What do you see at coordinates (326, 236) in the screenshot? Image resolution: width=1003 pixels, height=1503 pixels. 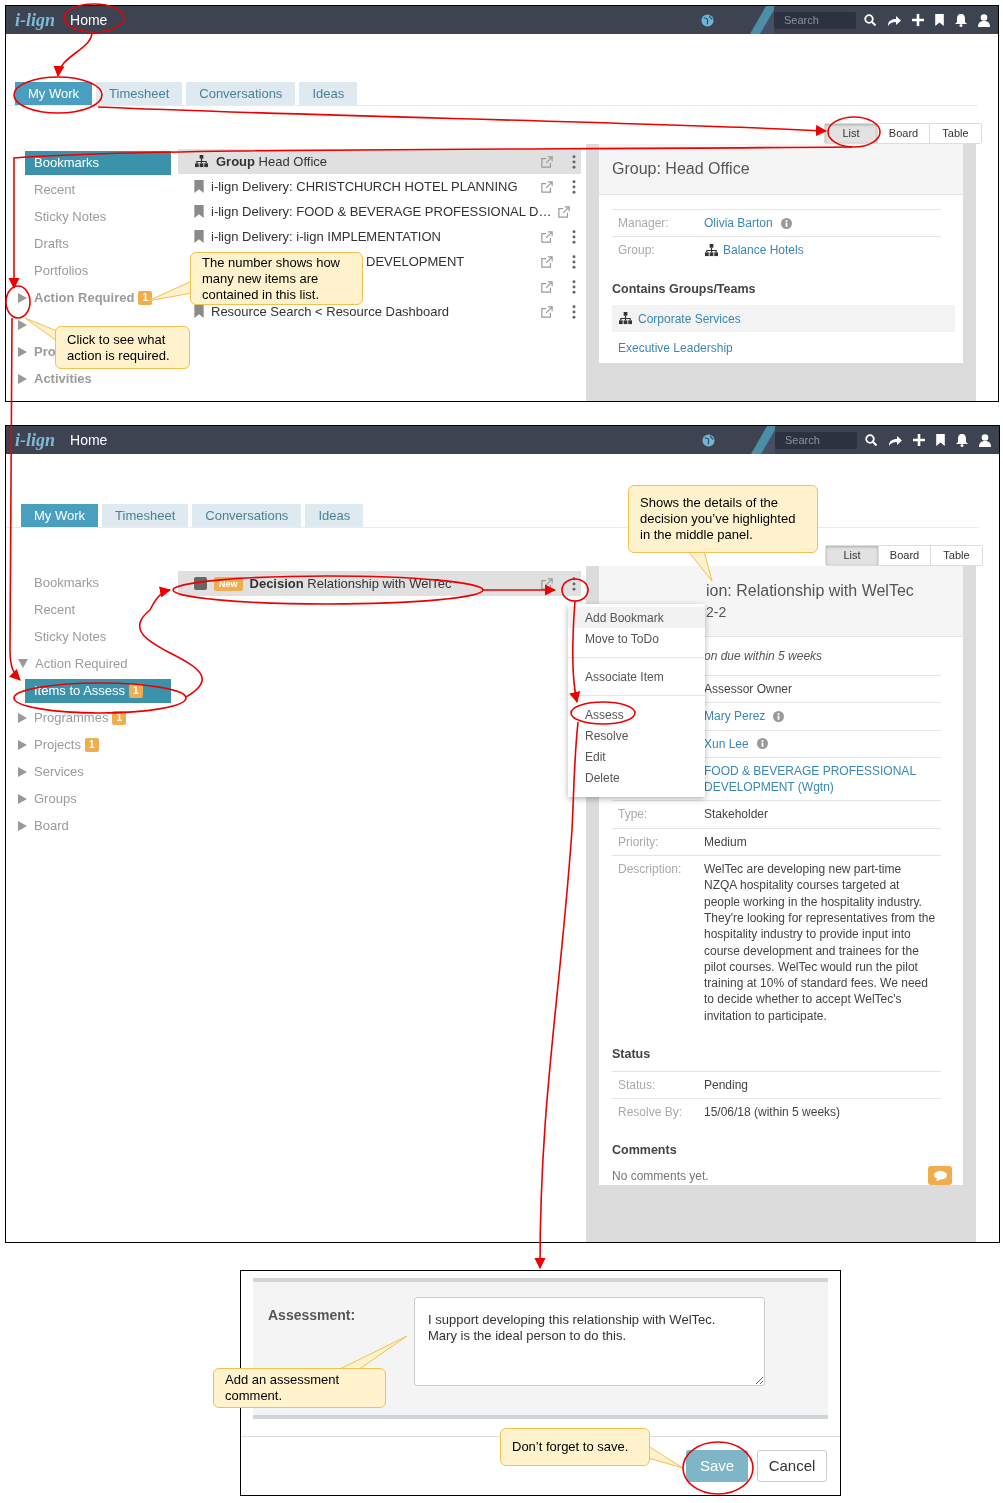 I see `item-title: i-lign Delivery: i-lign IMPLEMENTATION` at bounding box center [326, 236].